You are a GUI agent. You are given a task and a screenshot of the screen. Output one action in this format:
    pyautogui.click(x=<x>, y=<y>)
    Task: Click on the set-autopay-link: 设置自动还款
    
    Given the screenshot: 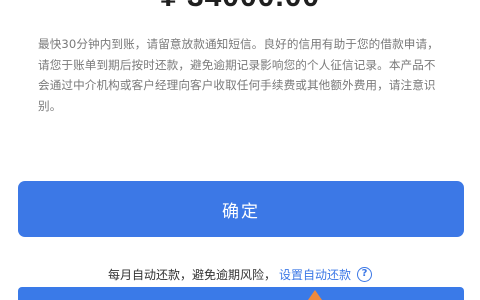 What is the action you would take?
    pyautogui.click(x=315, y=274)
    